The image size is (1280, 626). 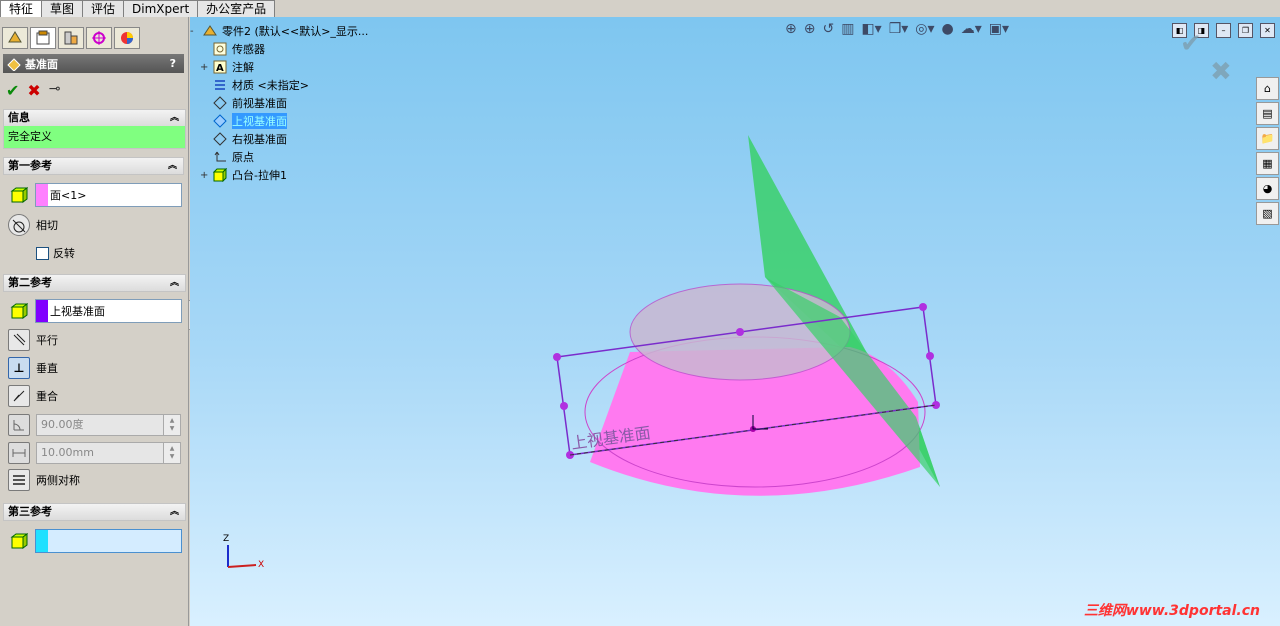 I want to click on tree-item-label: 上视基准面, so click(x=259, y=121).